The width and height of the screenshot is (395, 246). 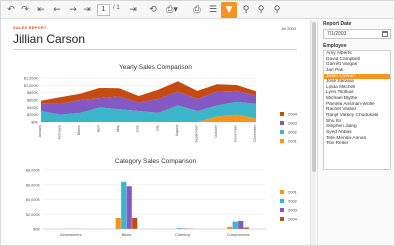 What do you see at coordinates (155, 161) in the screenshot?
I see `category-chart-title: Category Sales Comparison` at bounding box center [155, 161].